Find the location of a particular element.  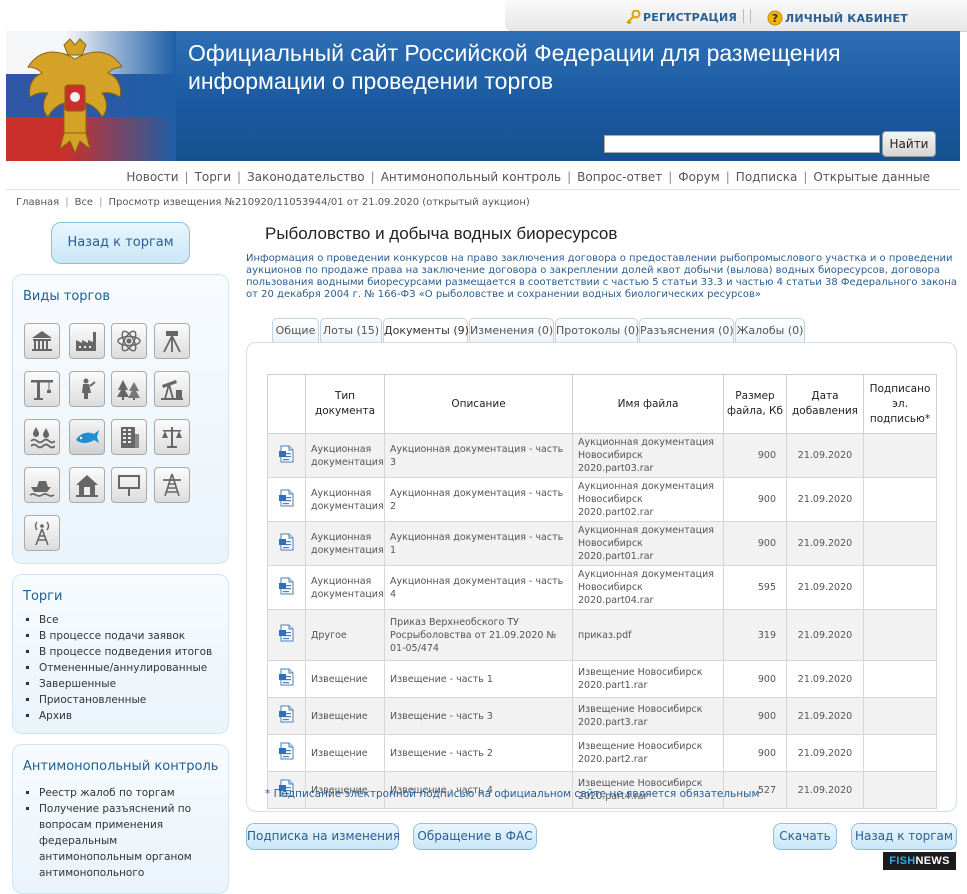

breadcrumb-home: Главная is located at coordinates (37, 202).